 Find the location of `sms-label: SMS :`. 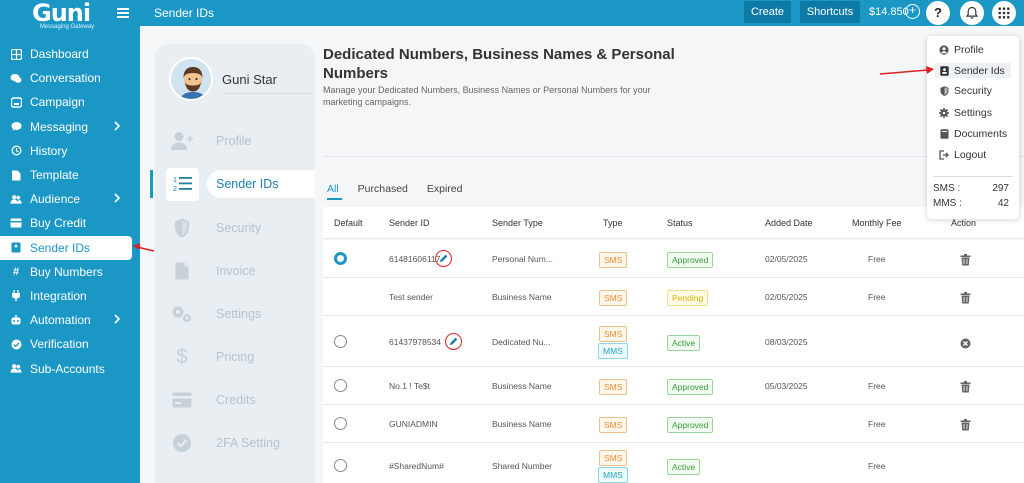

sms-label: SMS : is located at coordinates (947, 188).